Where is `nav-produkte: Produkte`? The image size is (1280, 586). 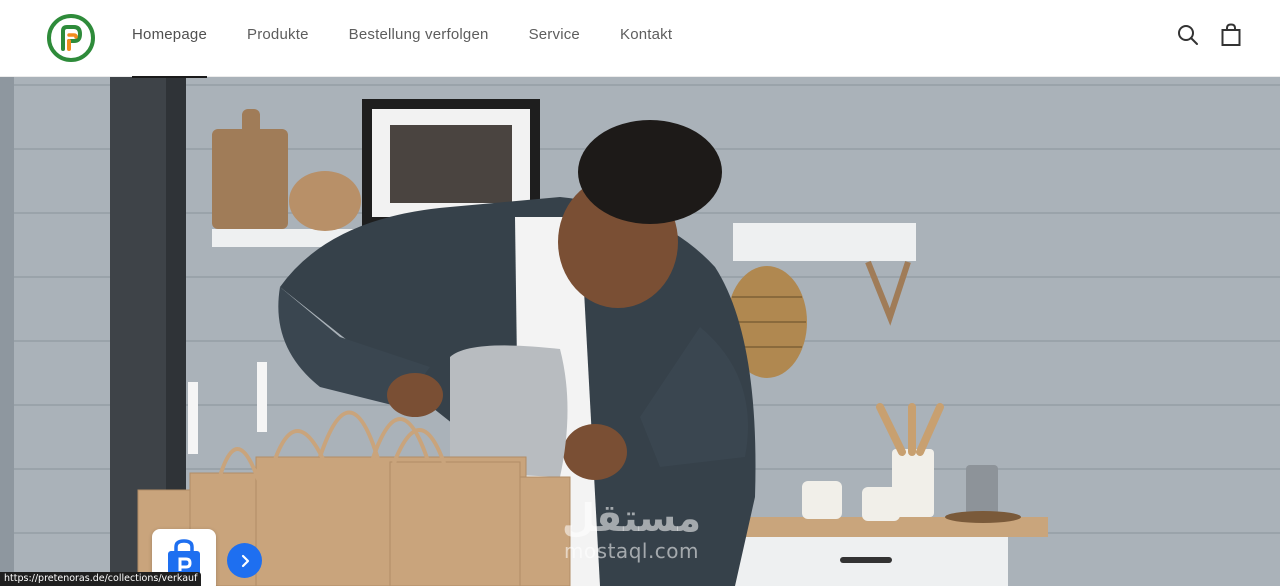
nav-produkte: Produkte is located at coordinates (278, 38).